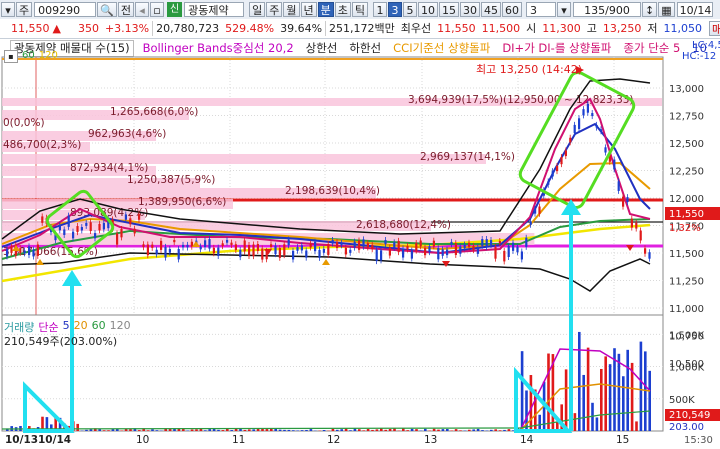  Describe the element at coordinates (607, 9) in the screenshot. I see `data-count-field: 135/900` at that location.